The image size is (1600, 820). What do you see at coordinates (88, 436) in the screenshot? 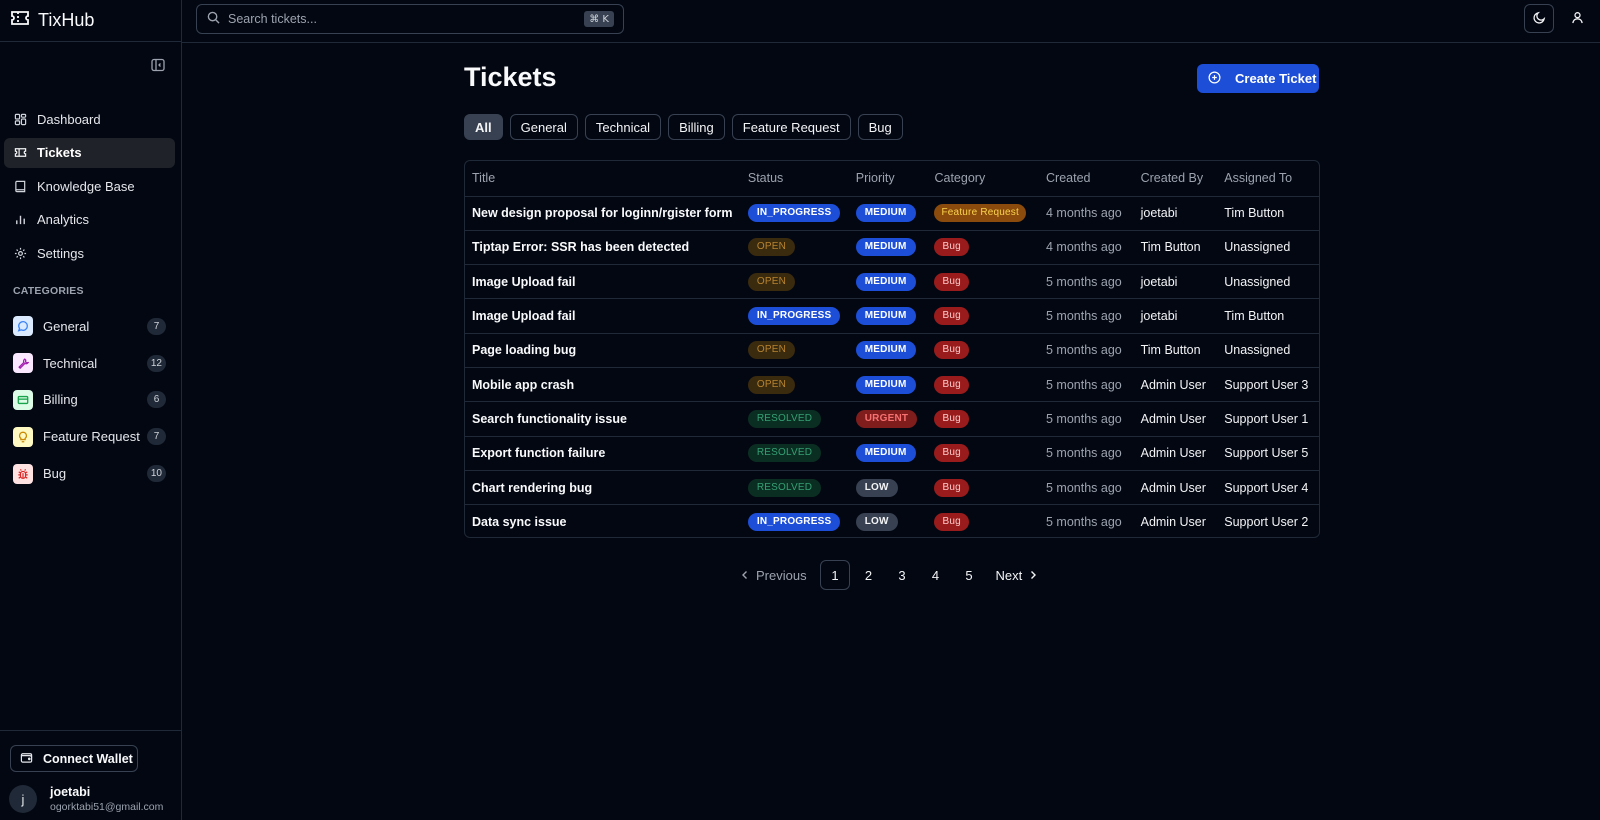
I see `category-item-feature-request: Feature Request 7` at bounding box center [88, 436].